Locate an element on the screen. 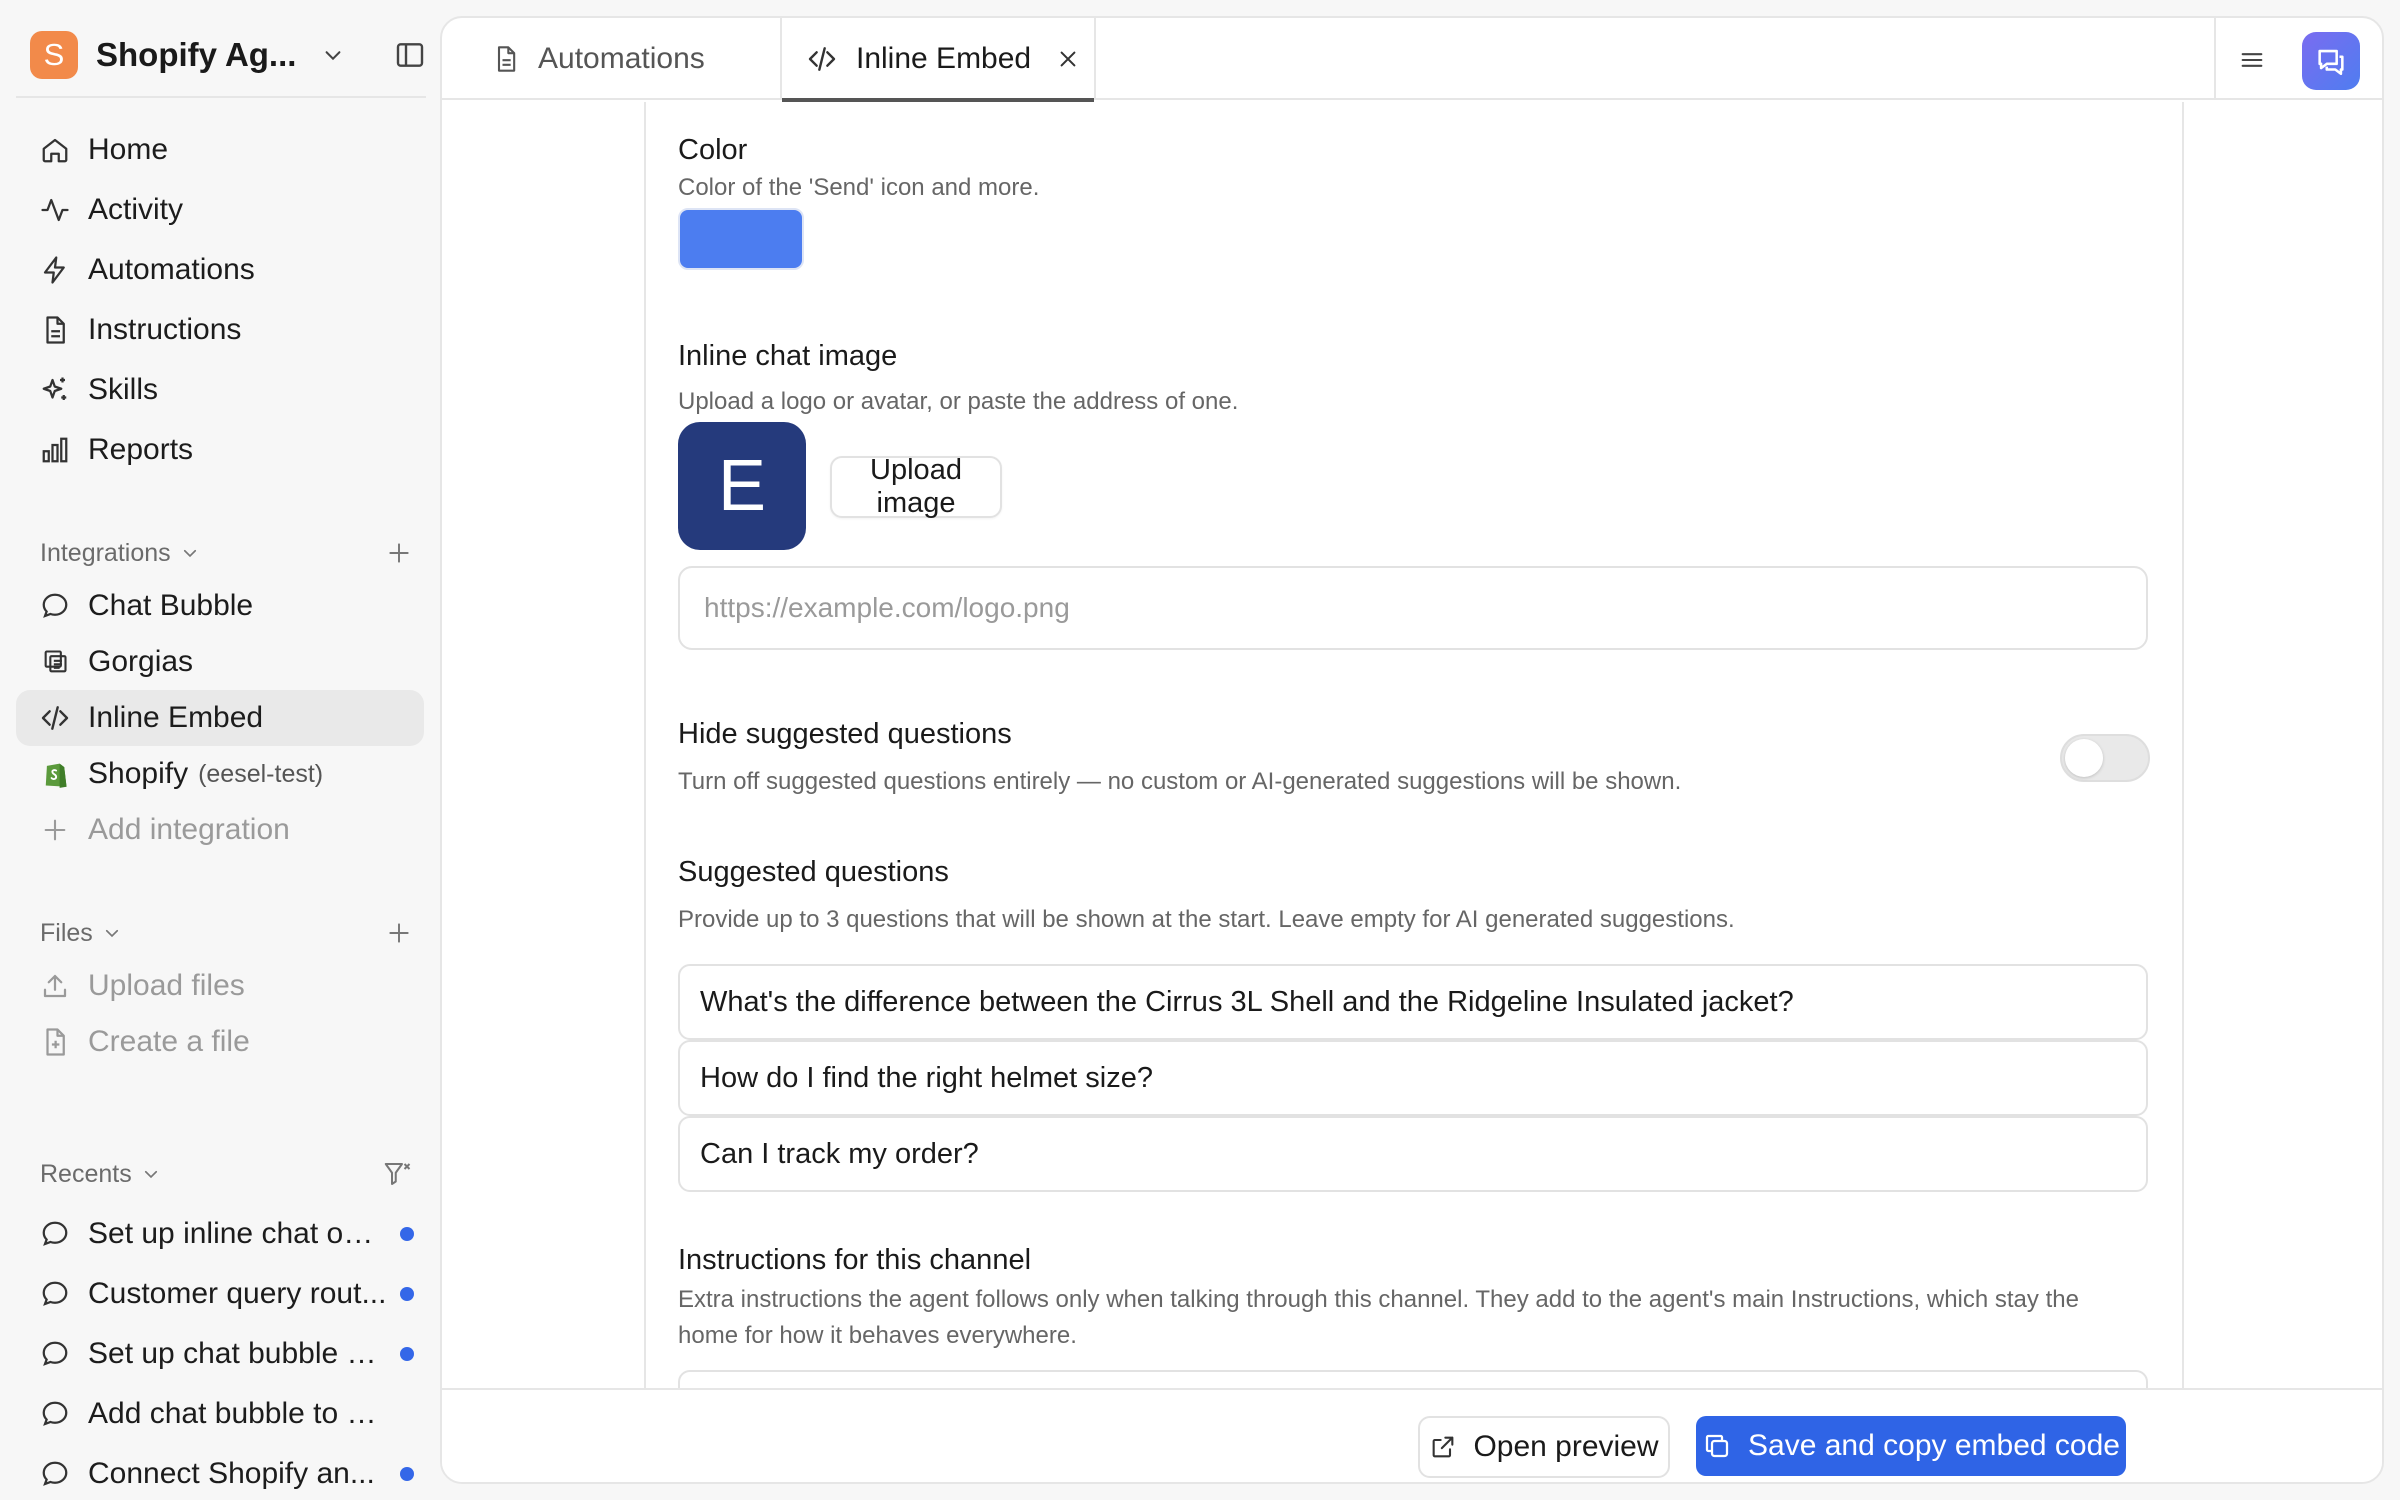  nav-label: Instructions is located at coordinates (165, 329).